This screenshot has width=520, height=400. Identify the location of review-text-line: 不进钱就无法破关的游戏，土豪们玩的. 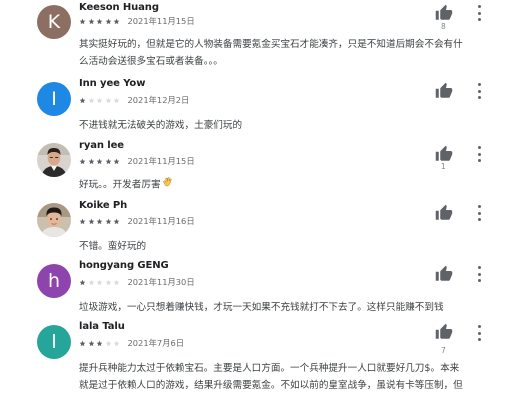
(291, 125).